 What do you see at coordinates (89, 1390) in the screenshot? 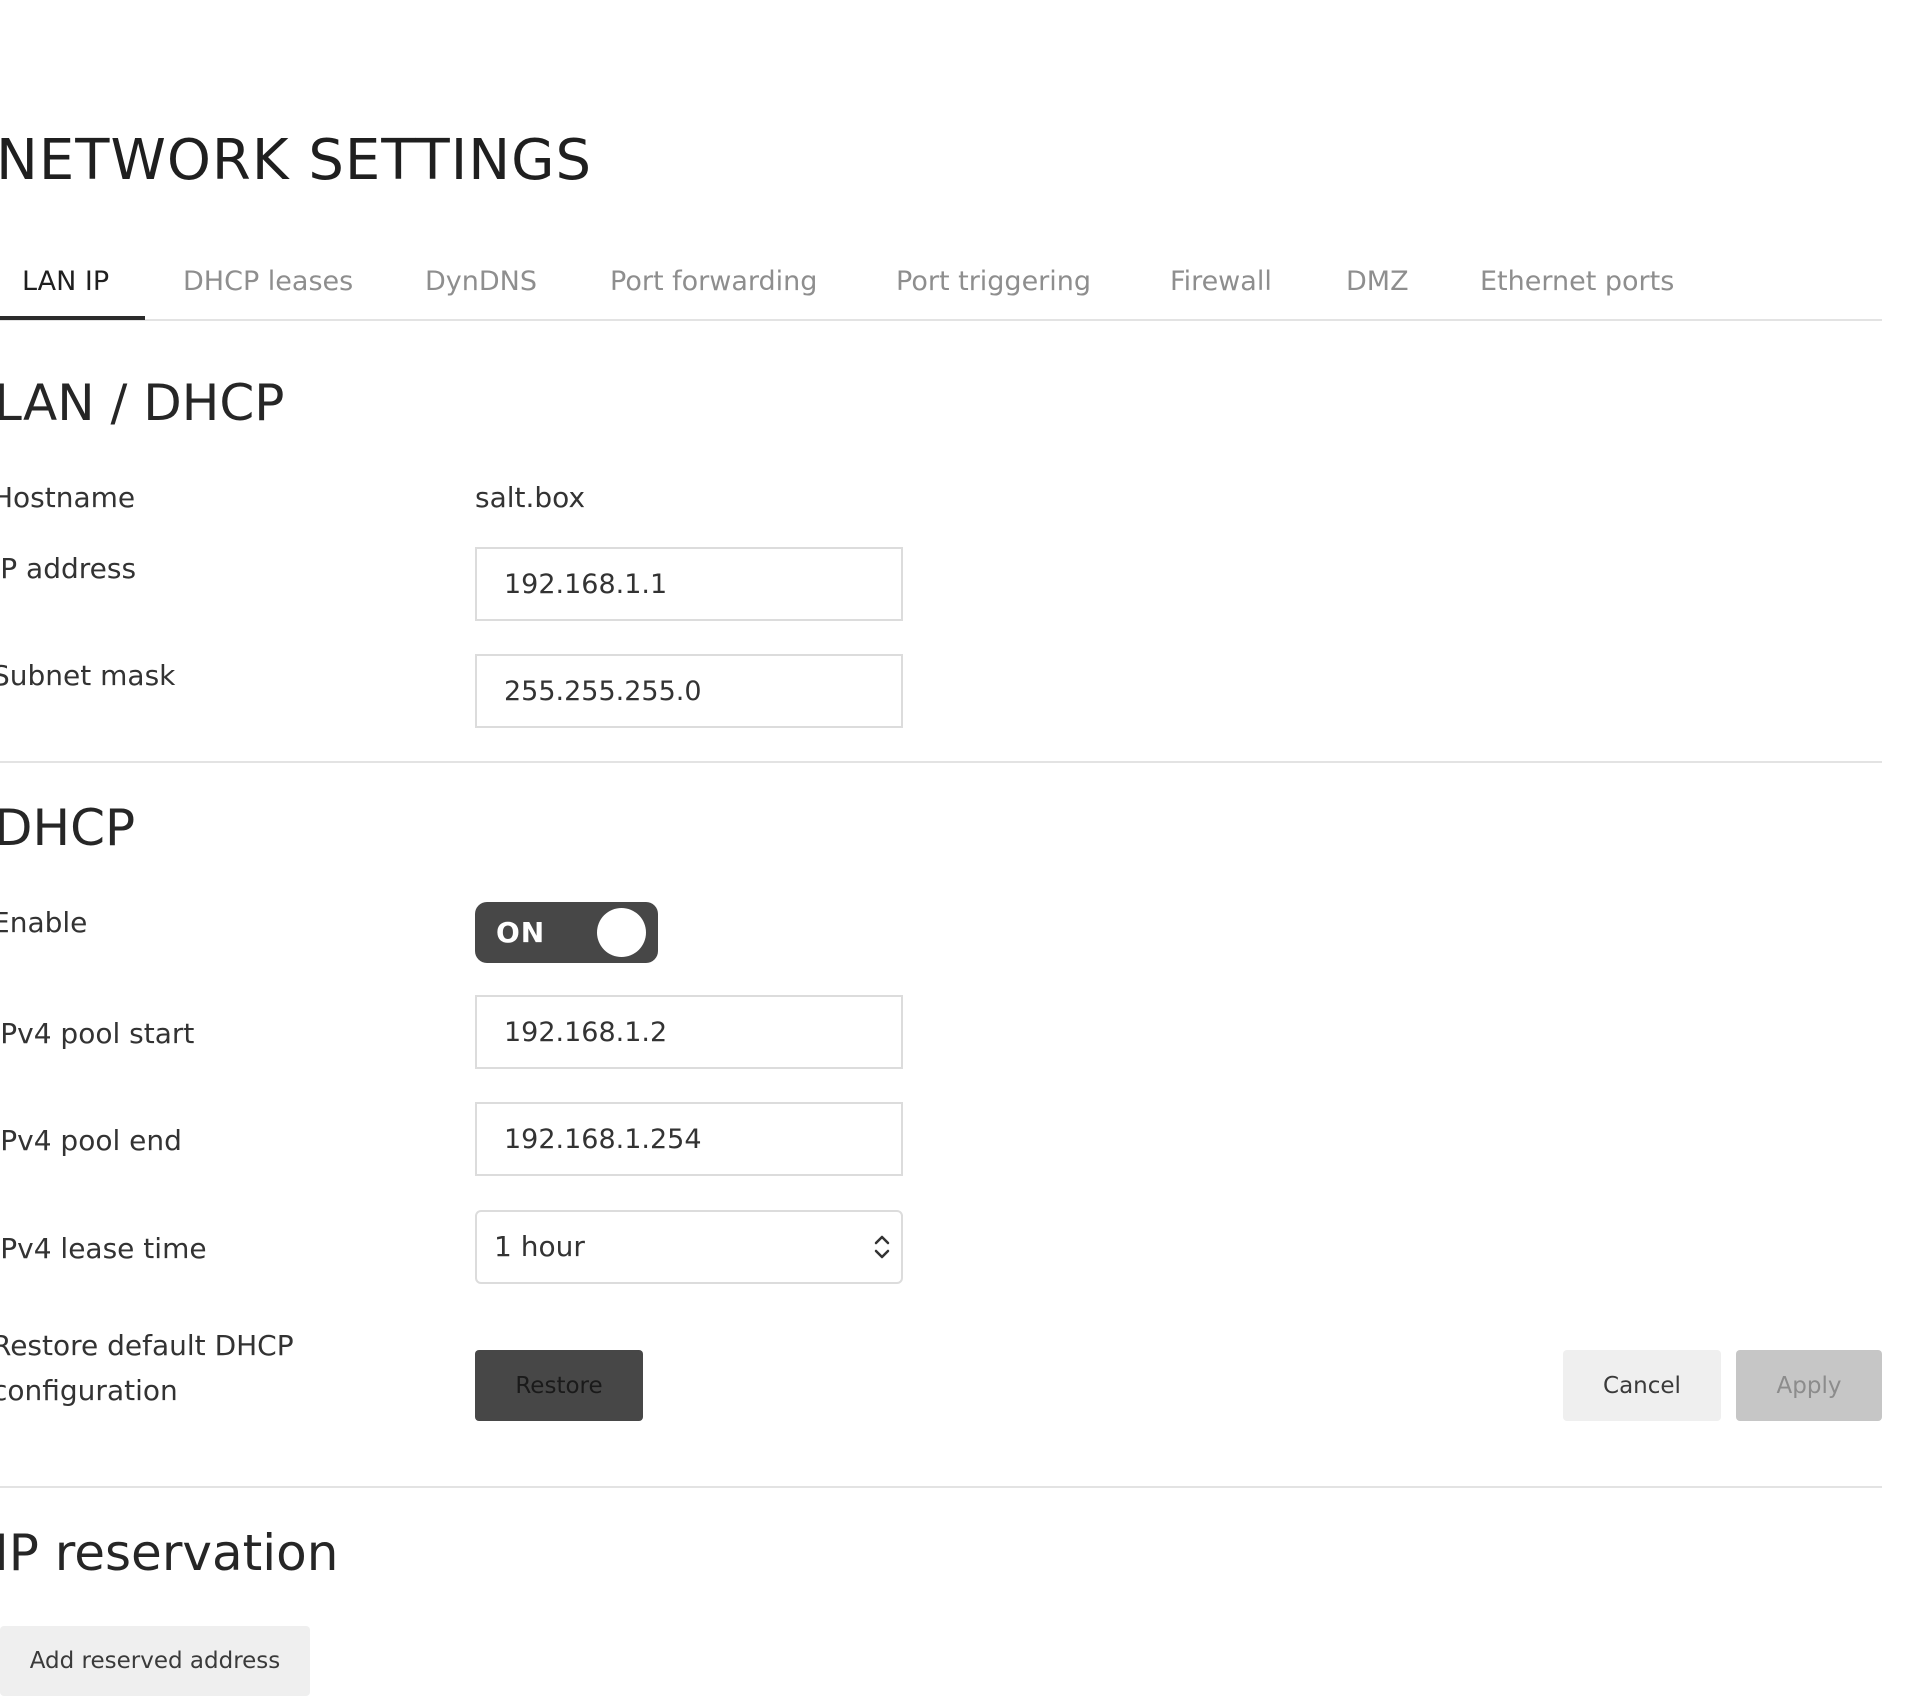
I see `restore-label-line2: configuration` at bounding box center [89, 1390].